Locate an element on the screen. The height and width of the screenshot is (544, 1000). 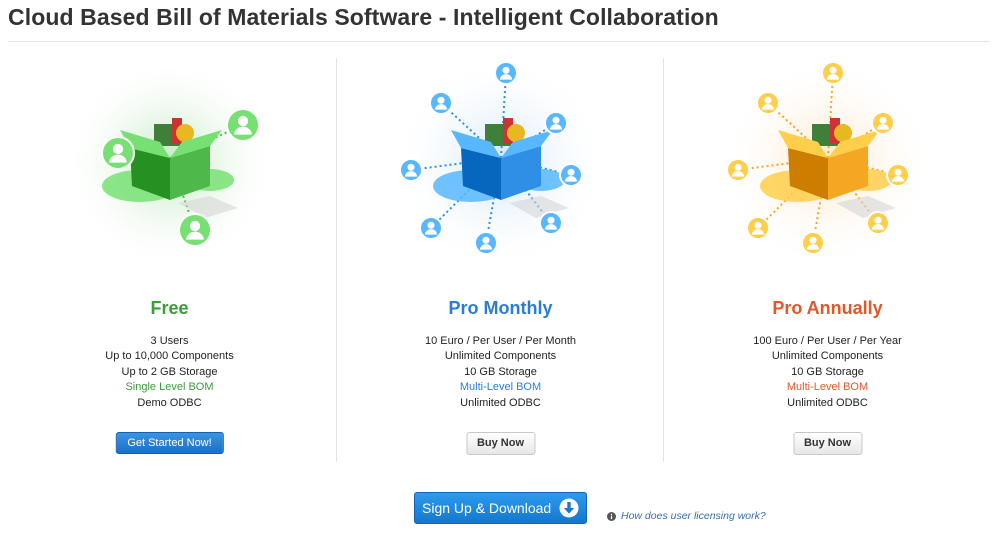
info-icon is located at coordinates (611, 516).